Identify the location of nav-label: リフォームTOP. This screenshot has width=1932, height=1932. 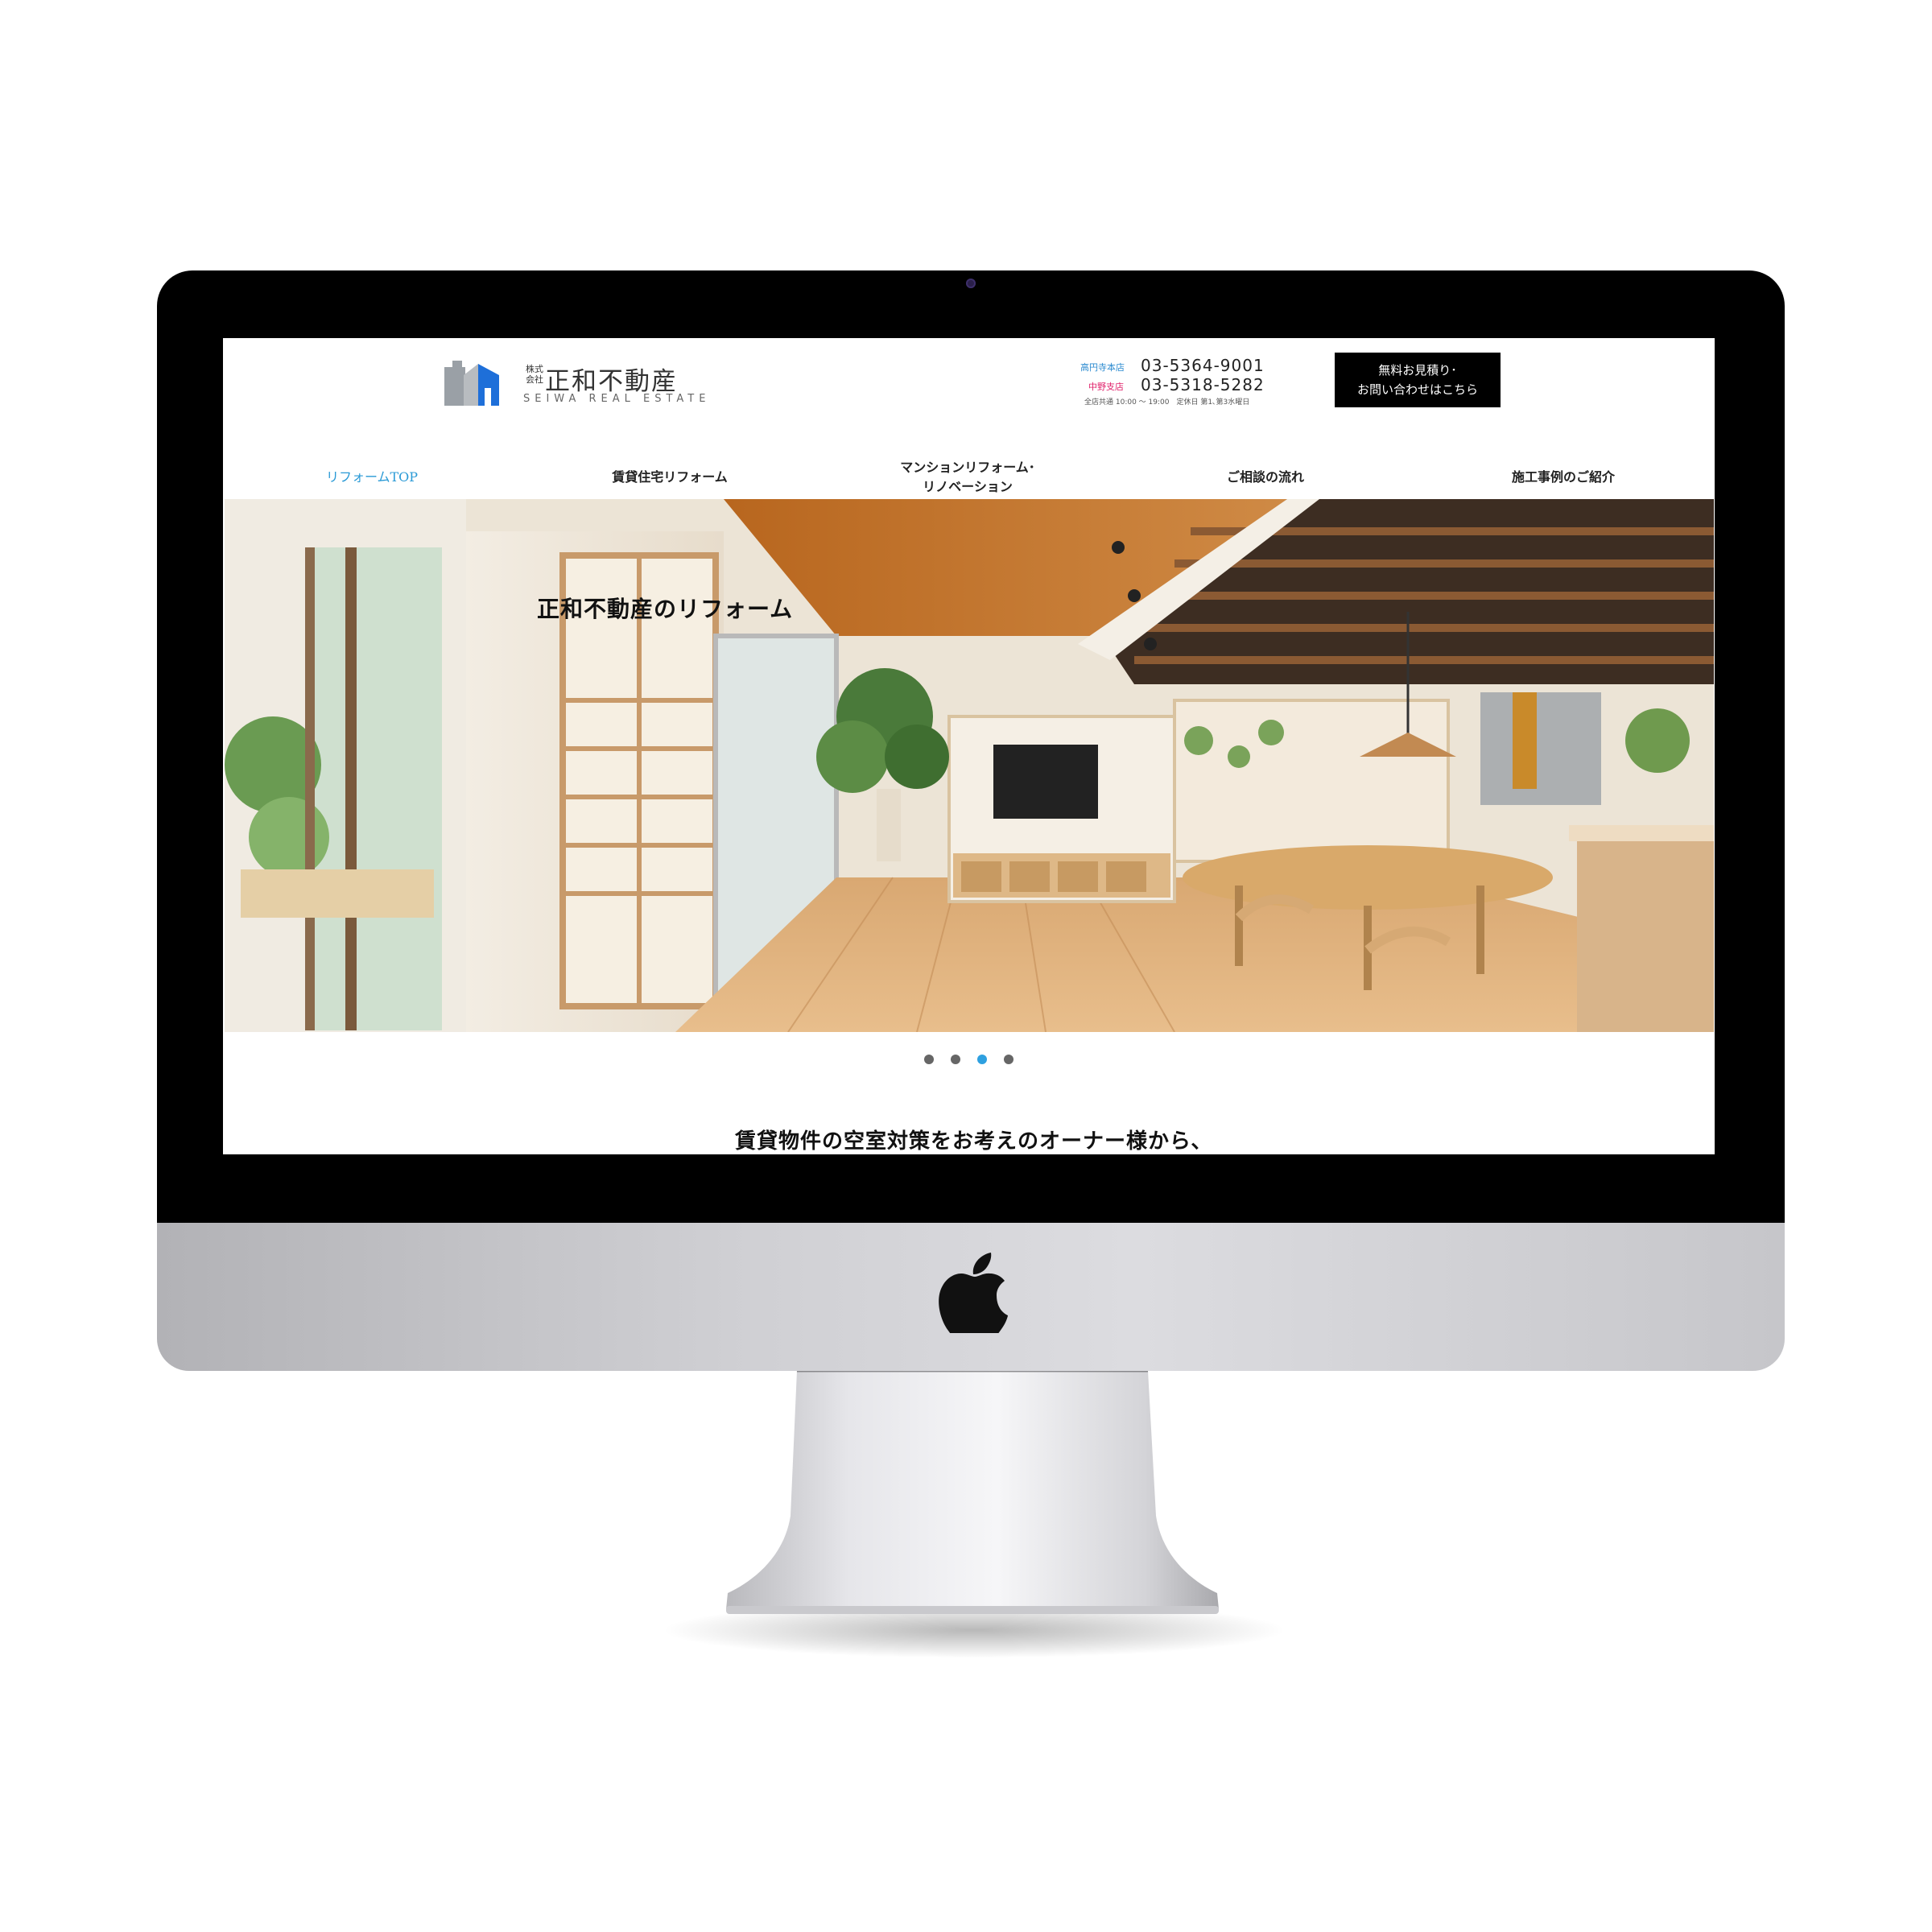
(372, 477).